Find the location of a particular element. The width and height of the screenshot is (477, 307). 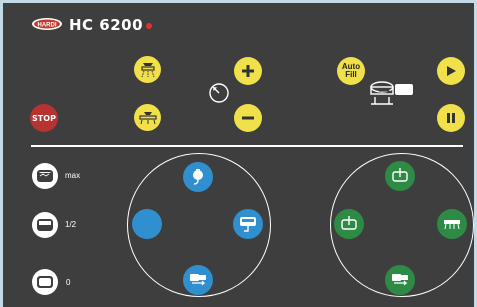

logo-text: HARDI is located at coordinates (47, 26).